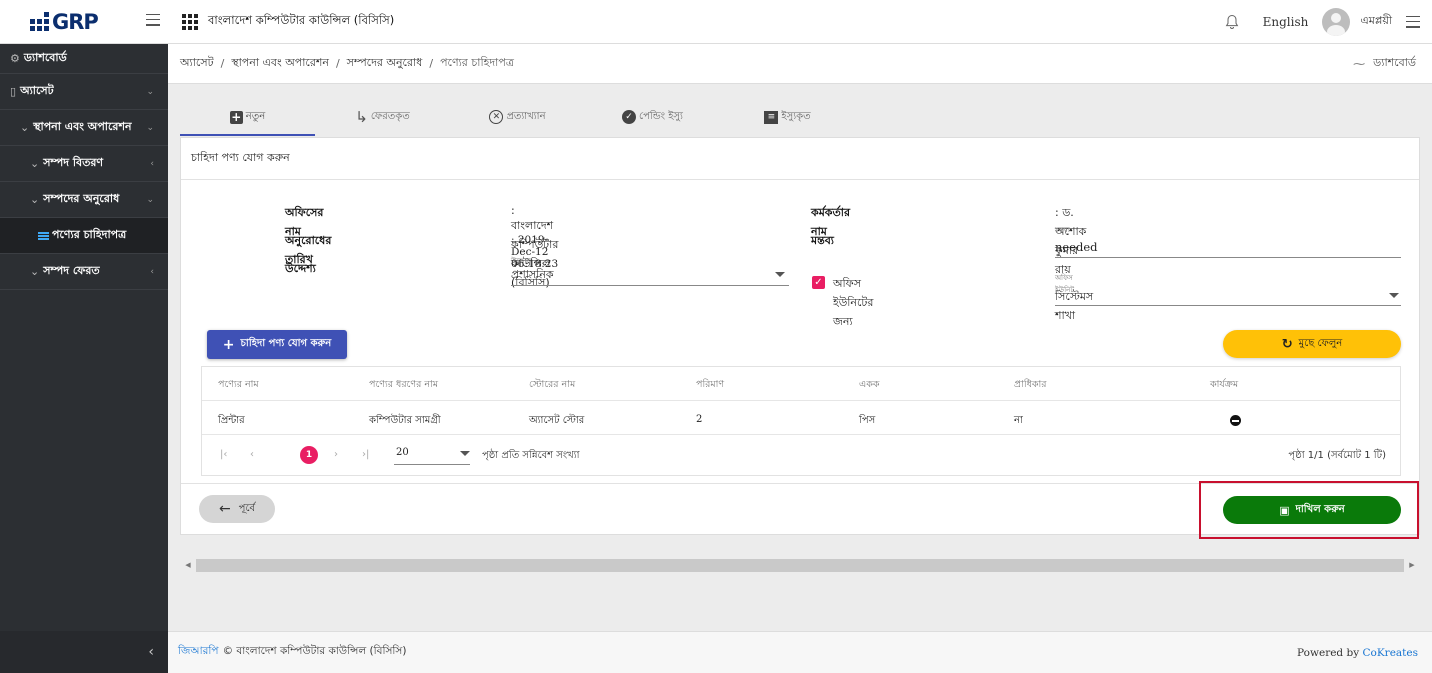 The height and width of the screenshot is (673, 1432). I want to click on scrollbar-thumb, so click(800, 565).